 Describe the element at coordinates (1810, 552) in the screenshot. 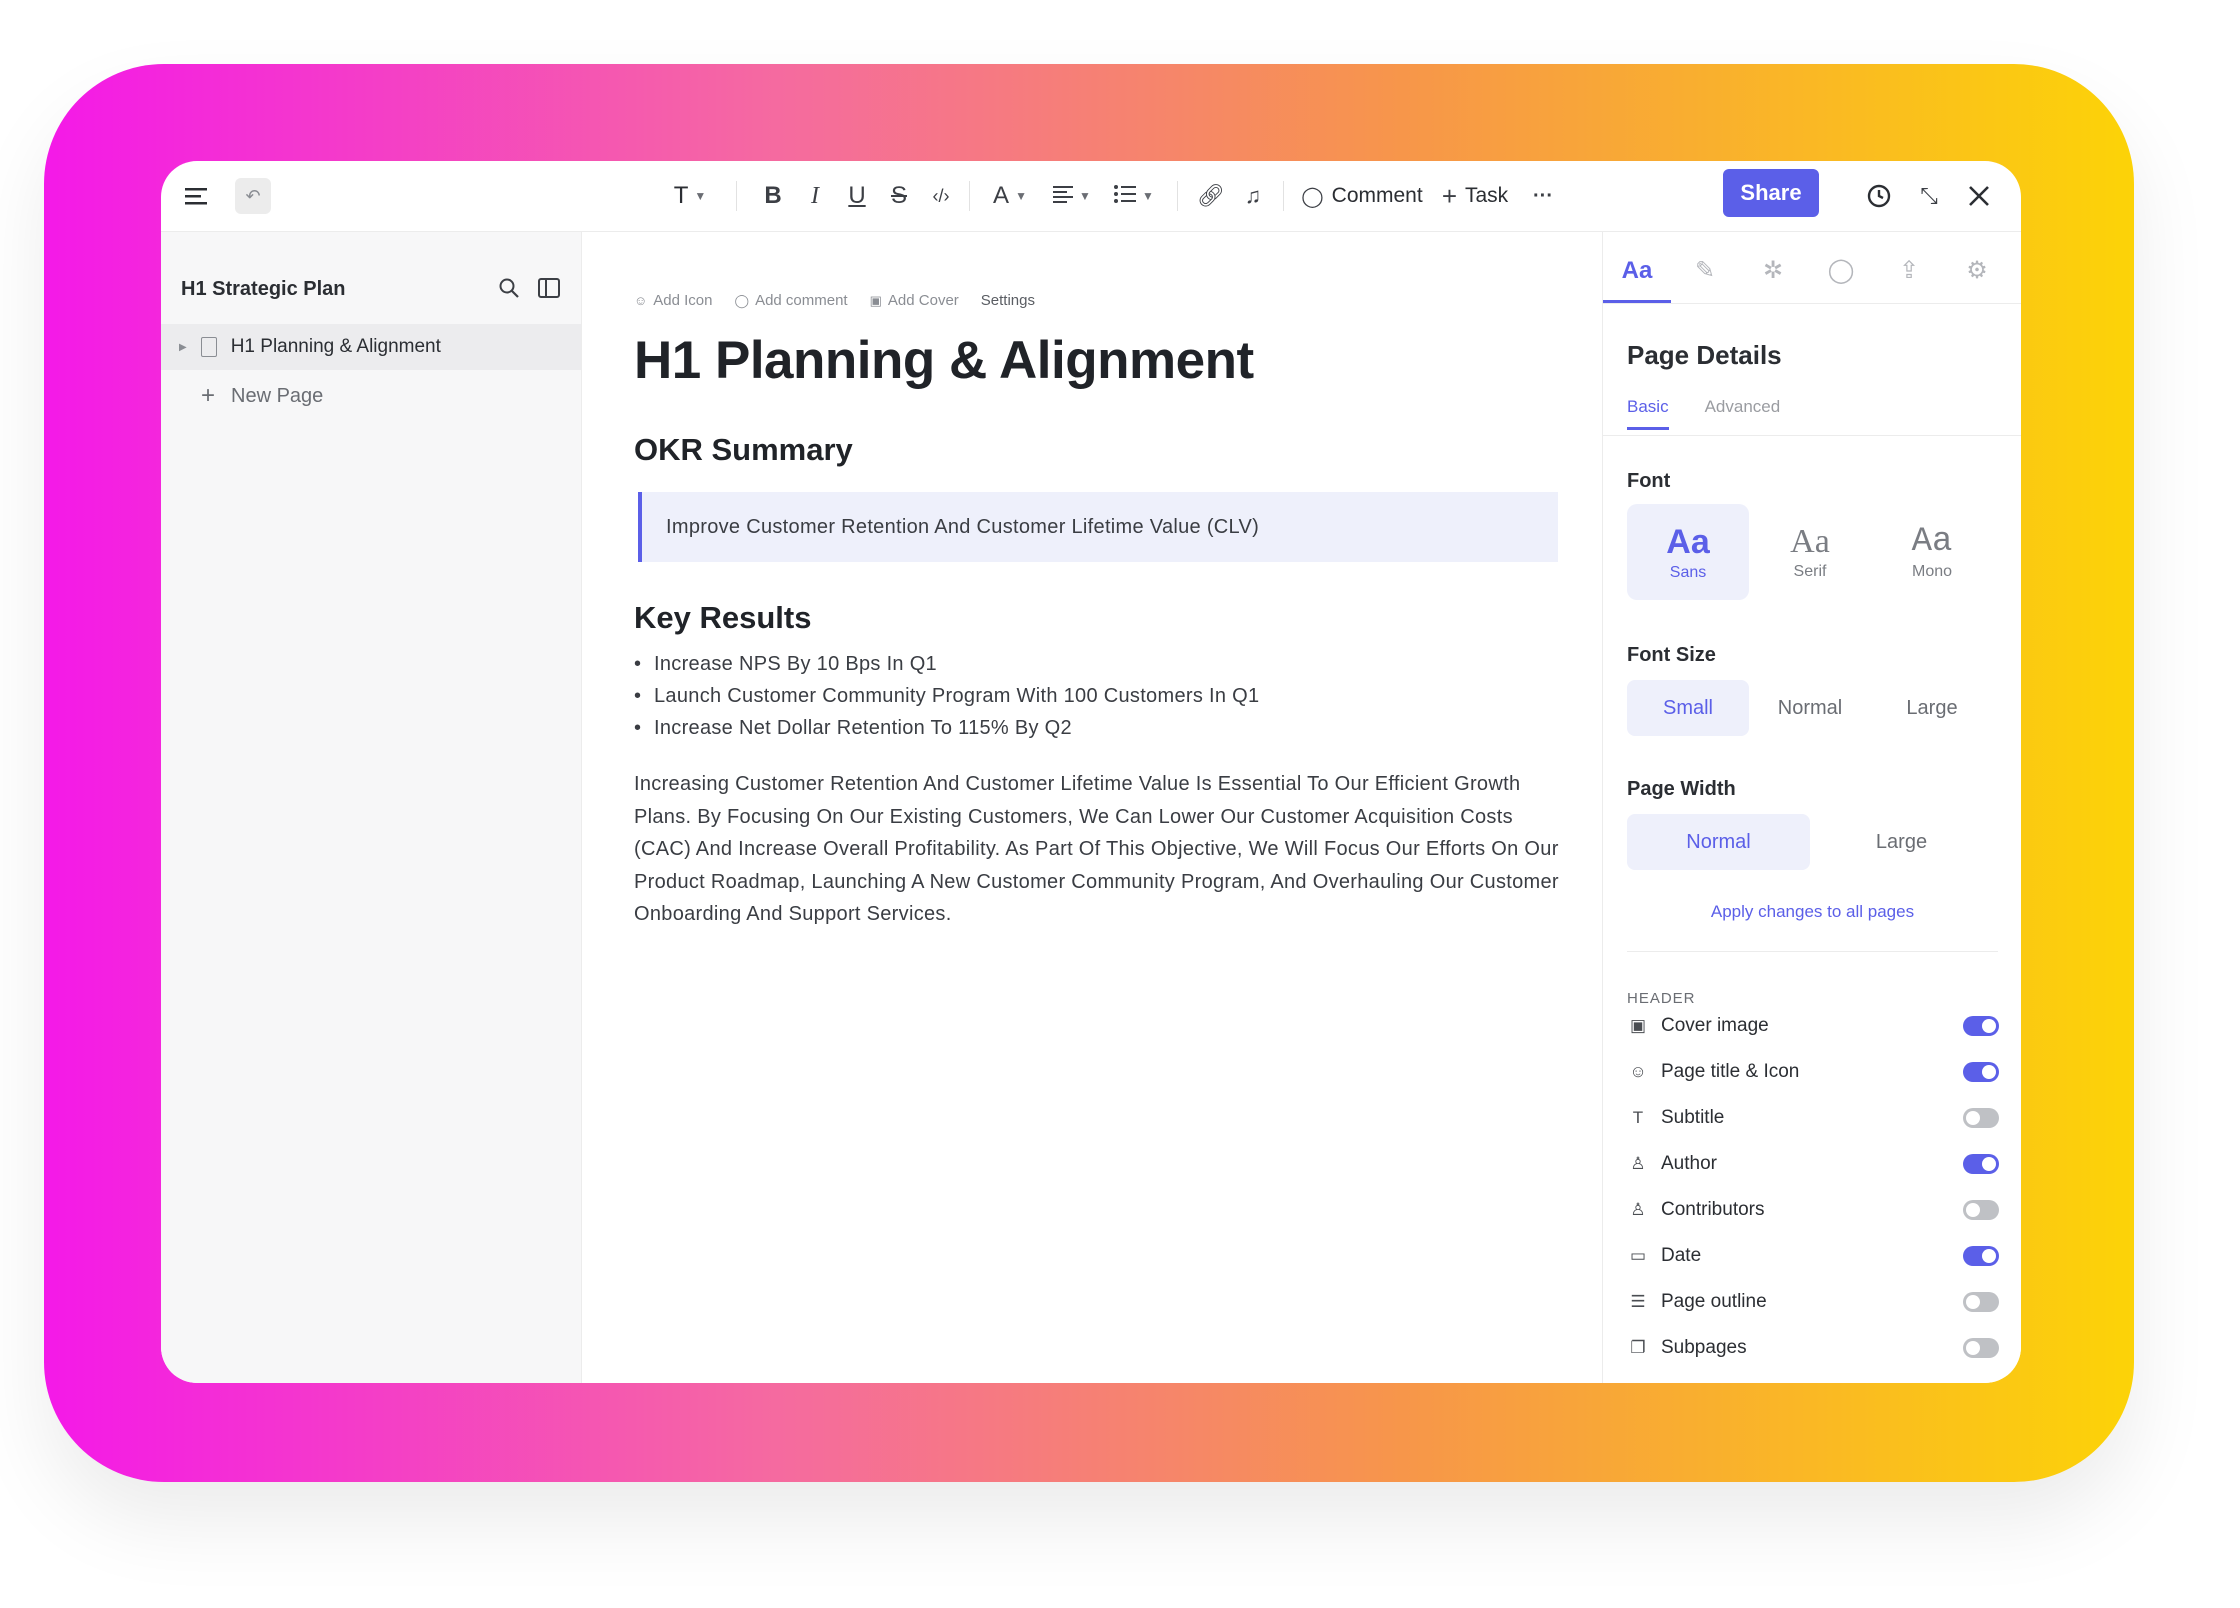

I see `font-option-serif: Aa Serif` at that location.